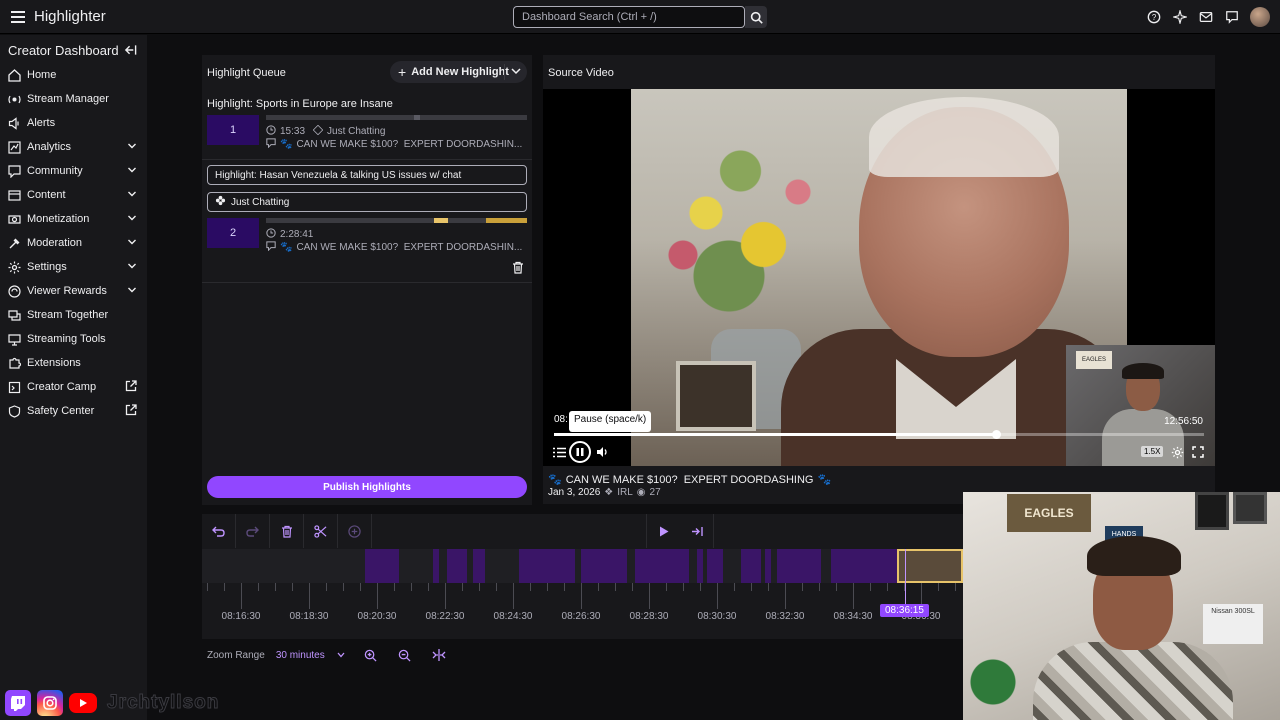 The image size is (1280, 720). Describe the element at coordinates (697, 531) in the screenshot. I see `jump-to-end-button` at that location.